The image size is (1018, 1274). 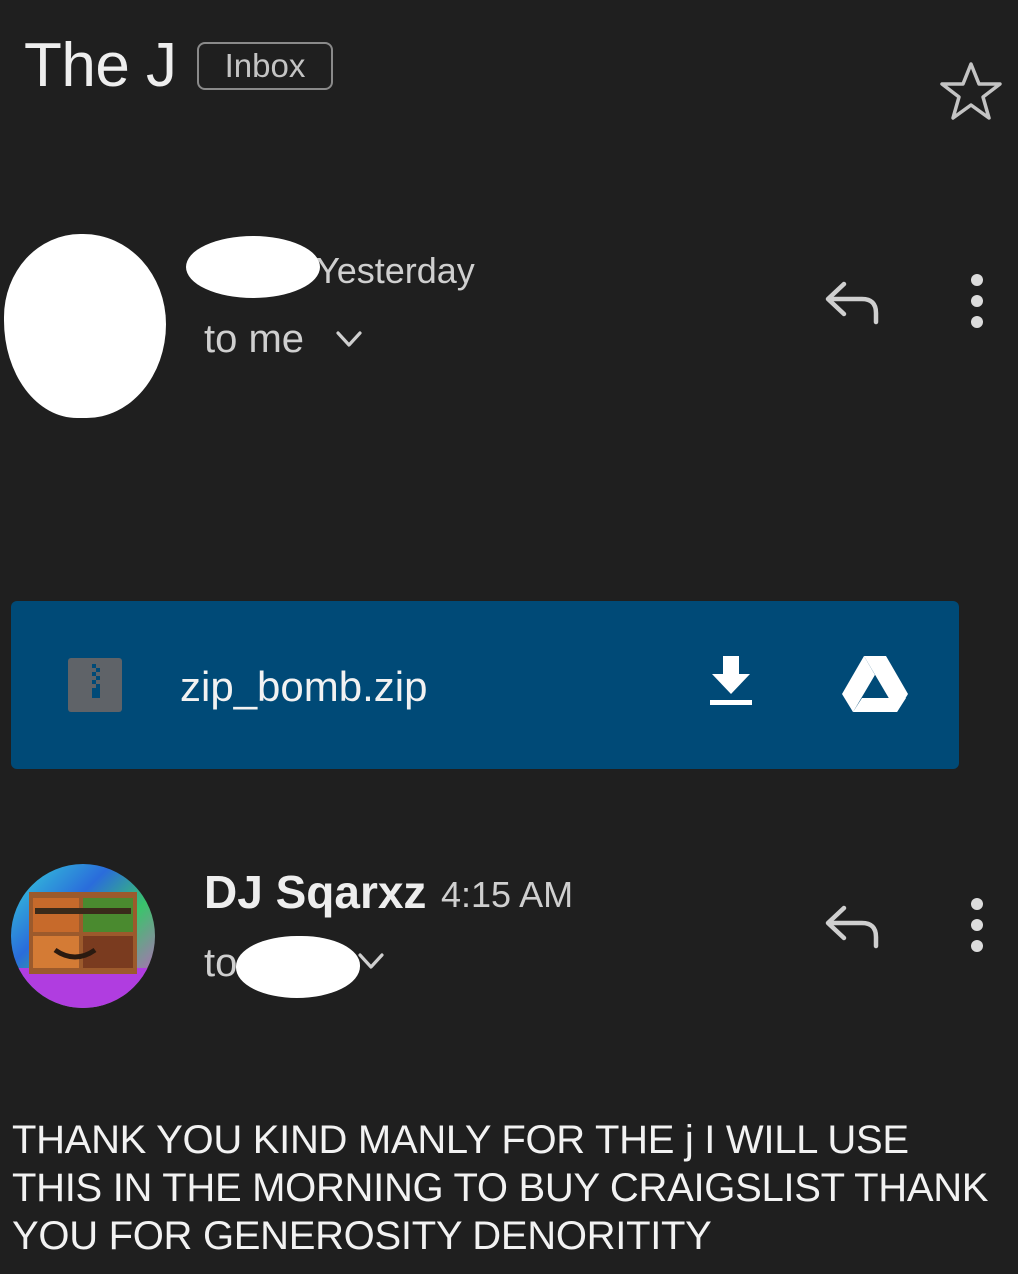 I want to click on star-button, so click(x=971, y=91).